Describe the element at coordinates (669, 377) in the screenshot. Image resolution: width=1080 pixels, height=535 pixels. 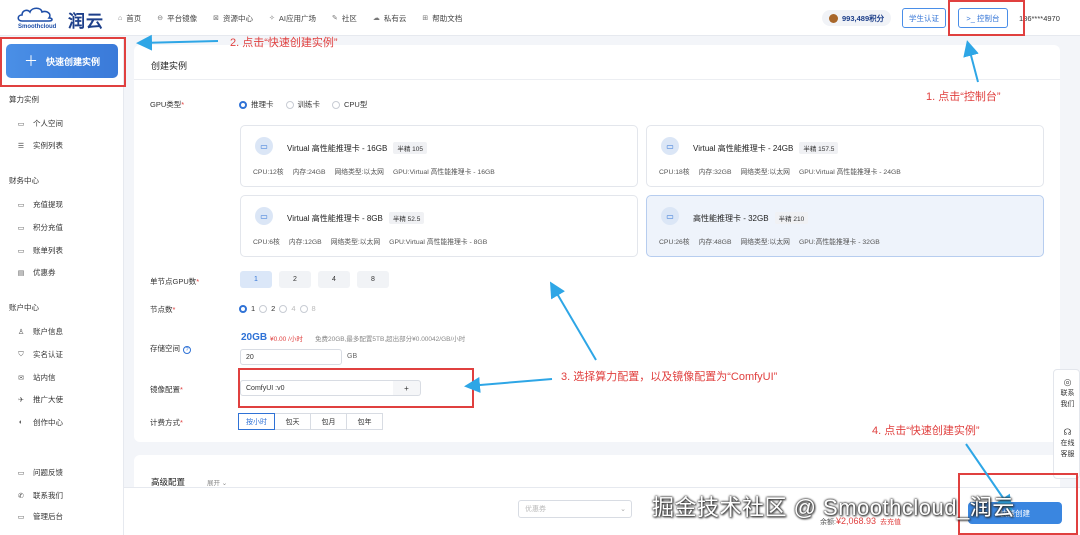
I see `annotation-step-3: 3. 选择算力配置，以及镜像配置为“ComfyUI”` at that location.